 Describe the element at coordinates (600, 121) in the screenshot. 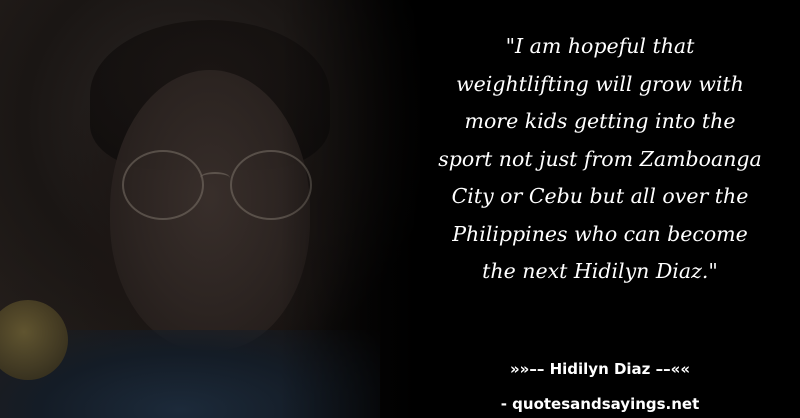

I see `quote-line: more kids getting into the` at that location.